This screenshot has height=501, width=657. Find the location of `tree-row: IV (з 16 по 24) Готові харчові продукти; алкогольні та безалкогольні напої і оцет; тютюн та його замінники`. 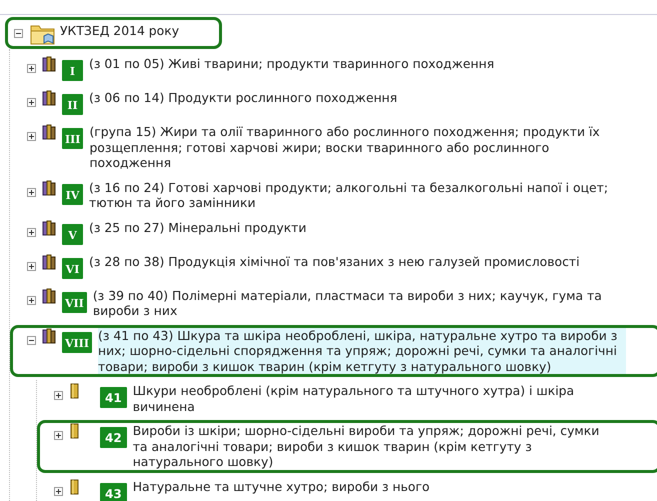

tree-row: IV (з 16 по 24) Готові харчові продукти; алкогольні та безалкогольні напої і оцет; тютюн та його замінники is located at coordinates (333, 195).